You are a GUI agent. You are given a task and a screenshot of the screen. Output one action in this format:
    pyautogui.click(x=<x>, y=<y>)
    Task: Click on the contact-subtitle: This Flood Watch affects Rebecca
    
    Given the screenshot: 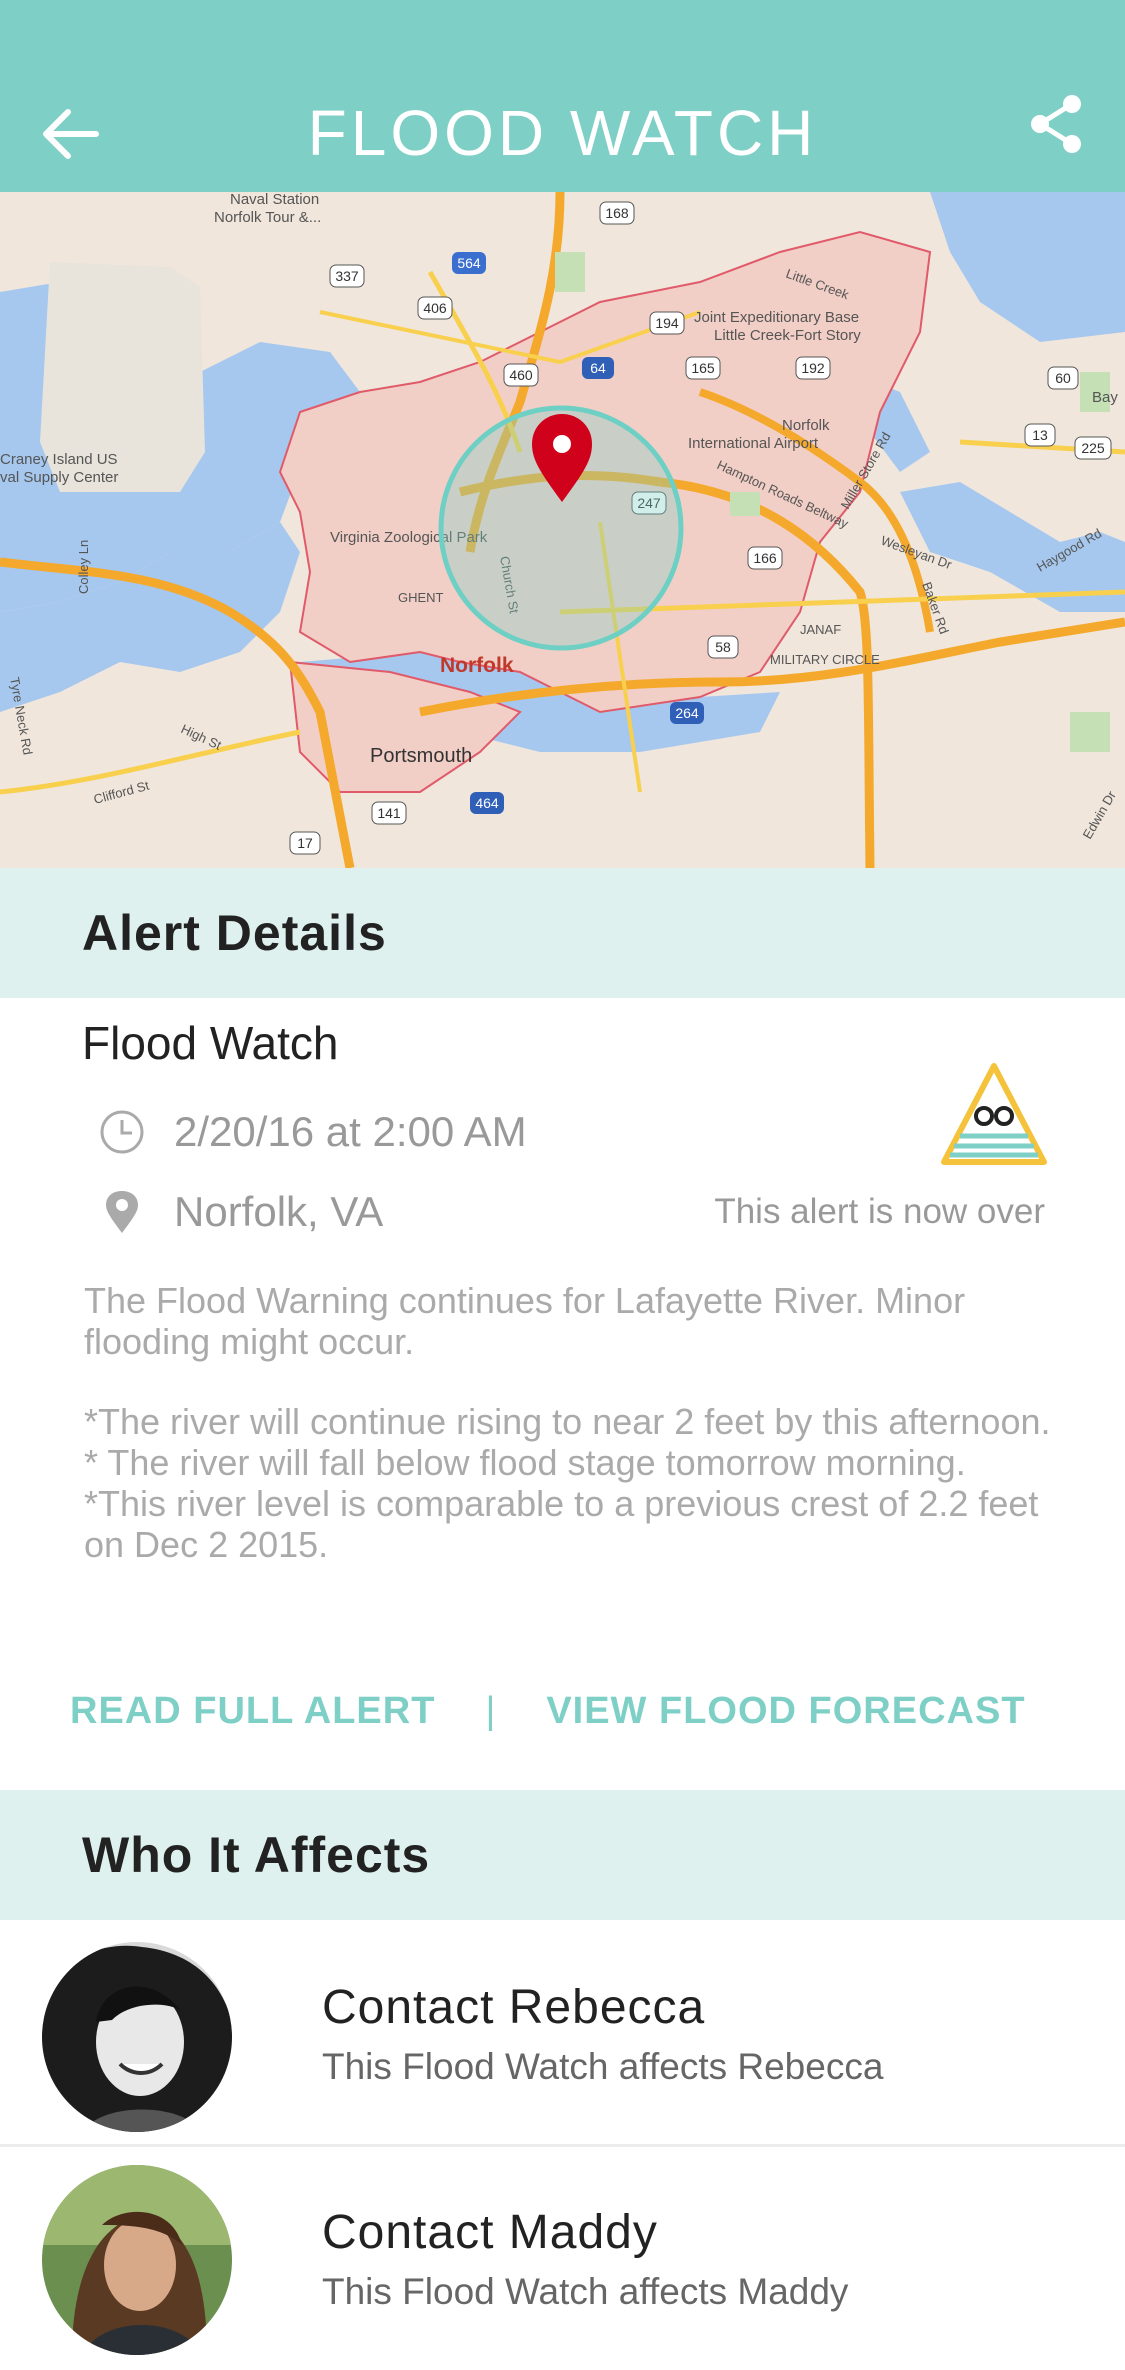 What is the action you would take?
    pyautogui.click(x=603, y=2066)
    